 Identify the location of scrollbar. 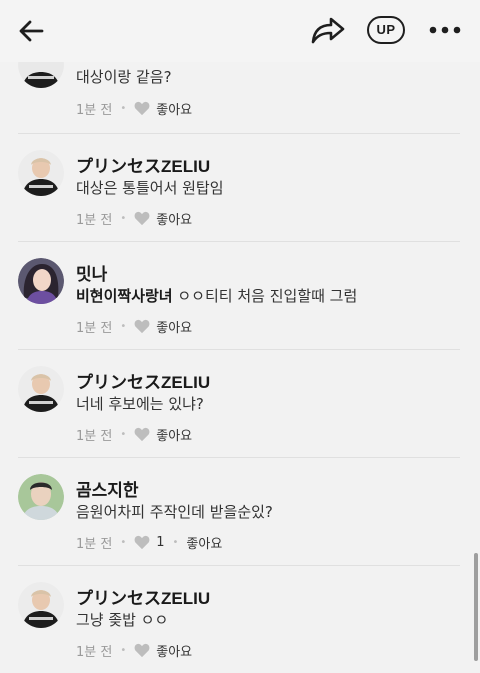
(476, 607).